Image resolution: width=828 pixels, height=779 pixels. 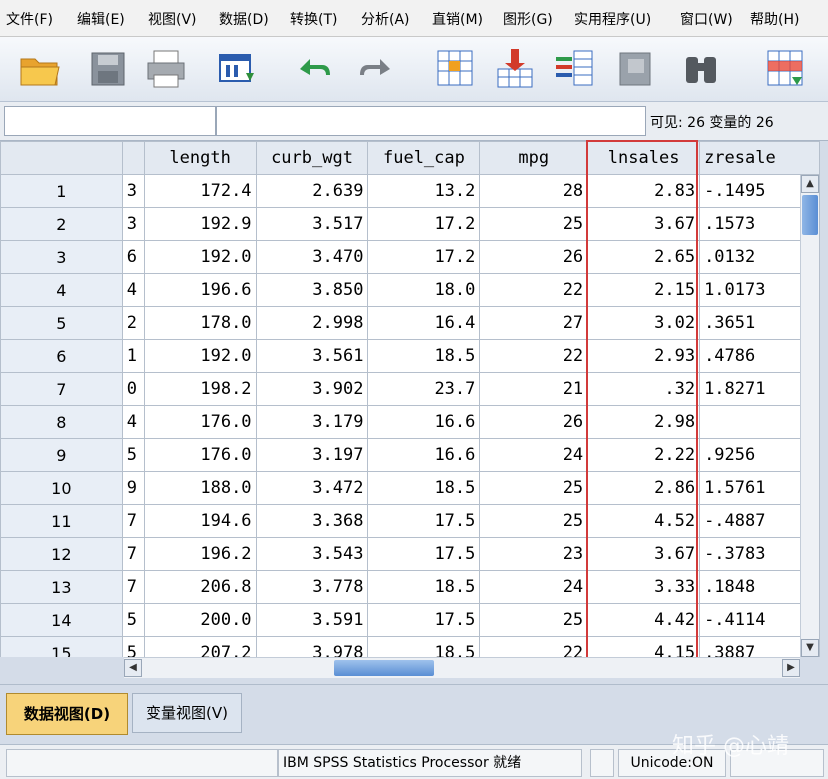 What do you see at coordinates (636, 69) in the screenshot?
I see `find-icon` at bounding box center [636, 69].